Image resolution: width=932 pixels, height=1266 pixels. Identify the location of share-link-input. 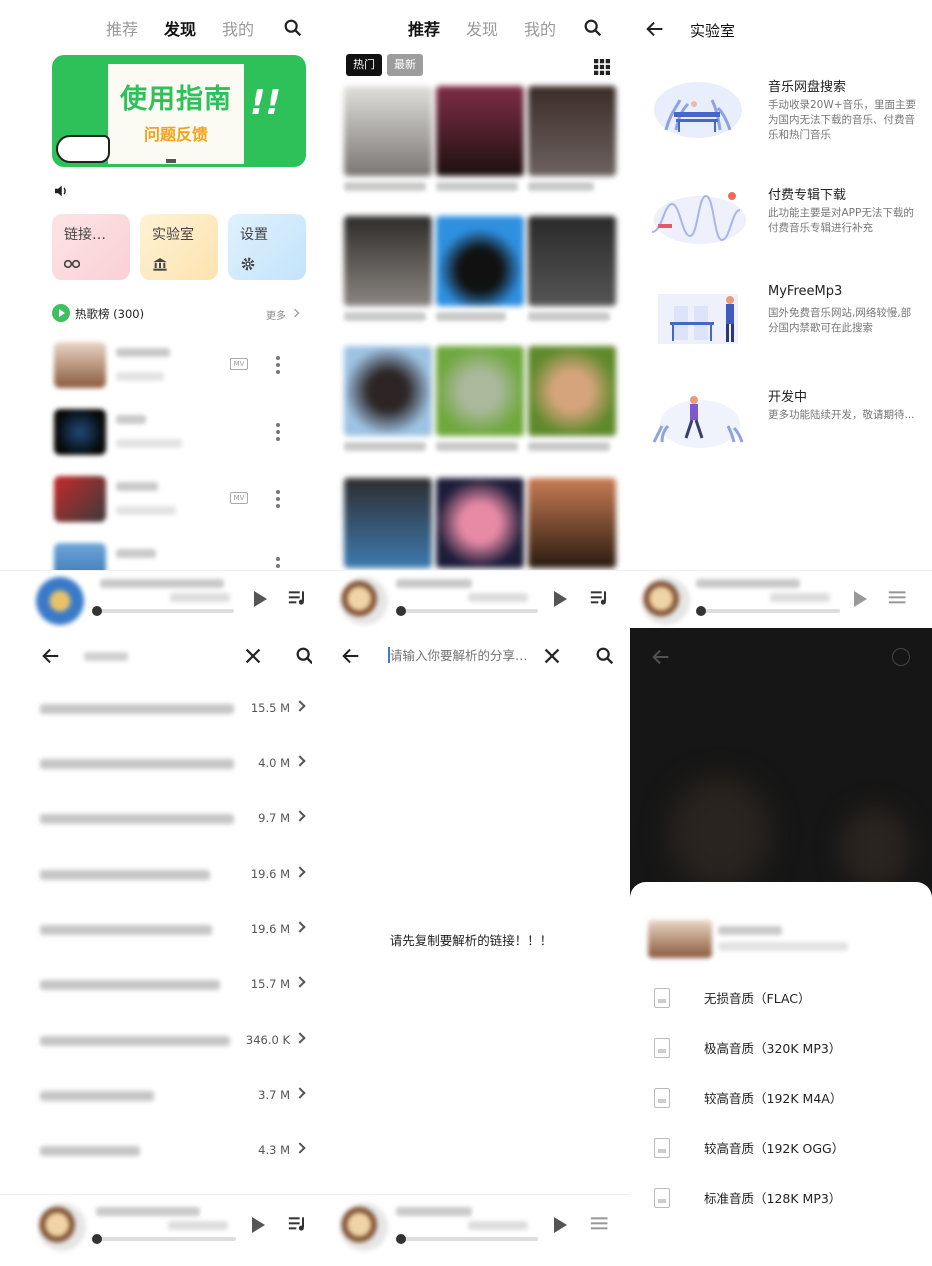
(461, 655).